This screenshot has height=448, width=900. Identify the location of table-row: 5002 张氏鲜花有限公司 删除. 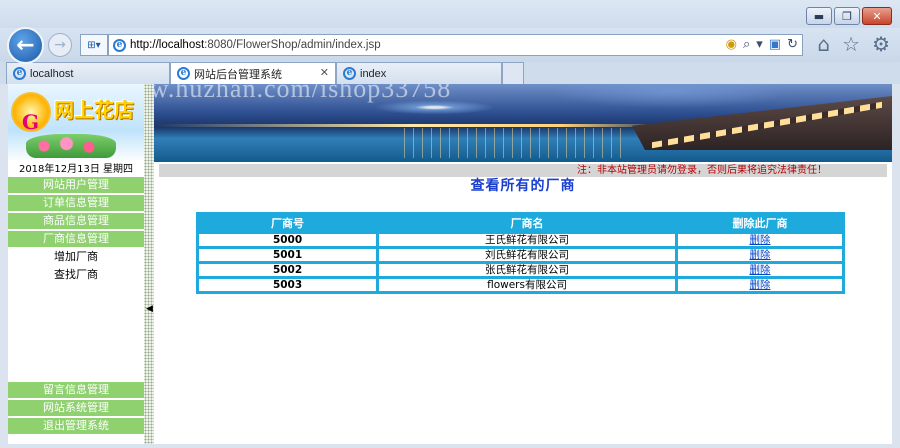
(520, 270).